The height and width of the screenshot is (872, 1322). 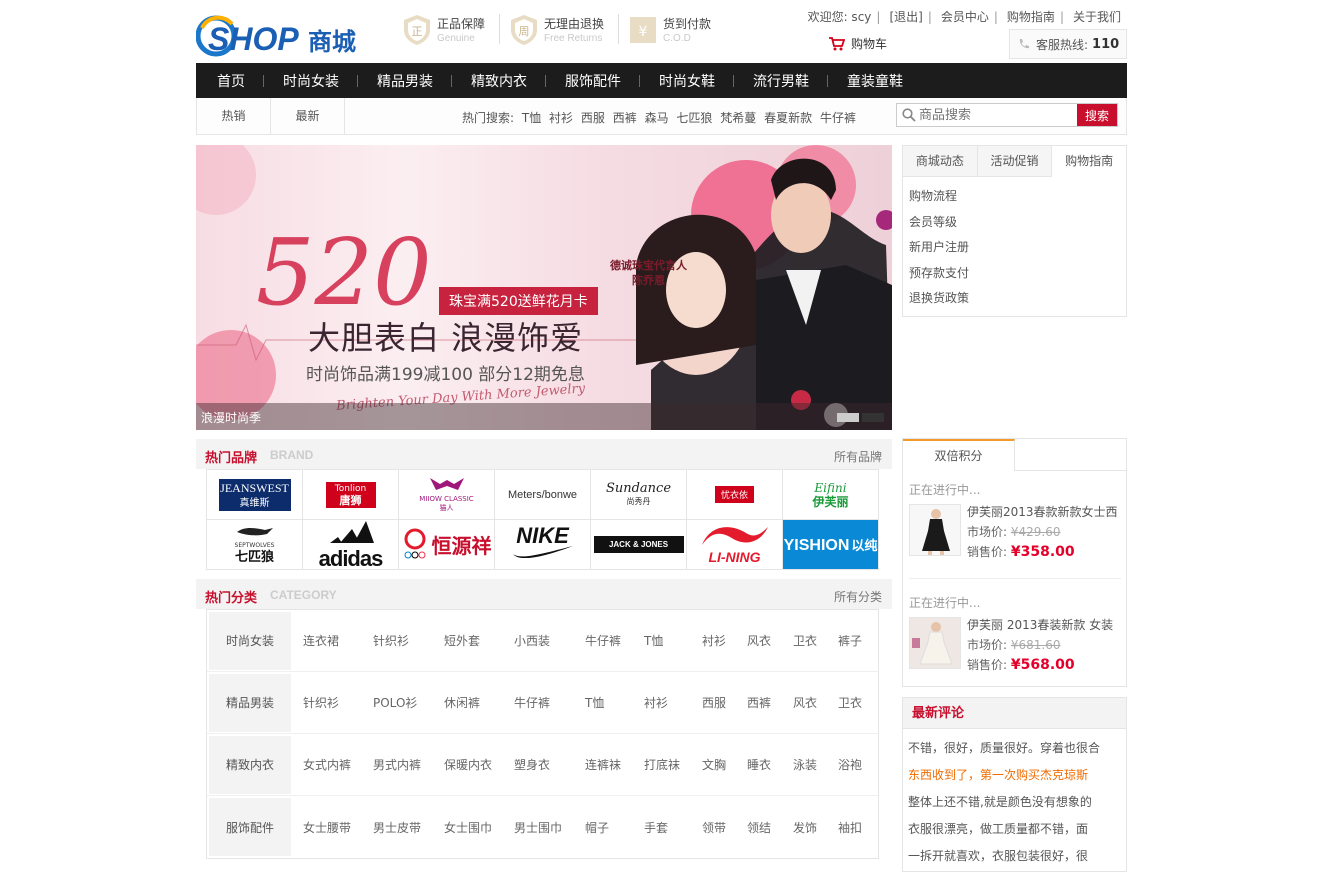 I want to click on category-link: 袖扣, so click(x=858, y=827).